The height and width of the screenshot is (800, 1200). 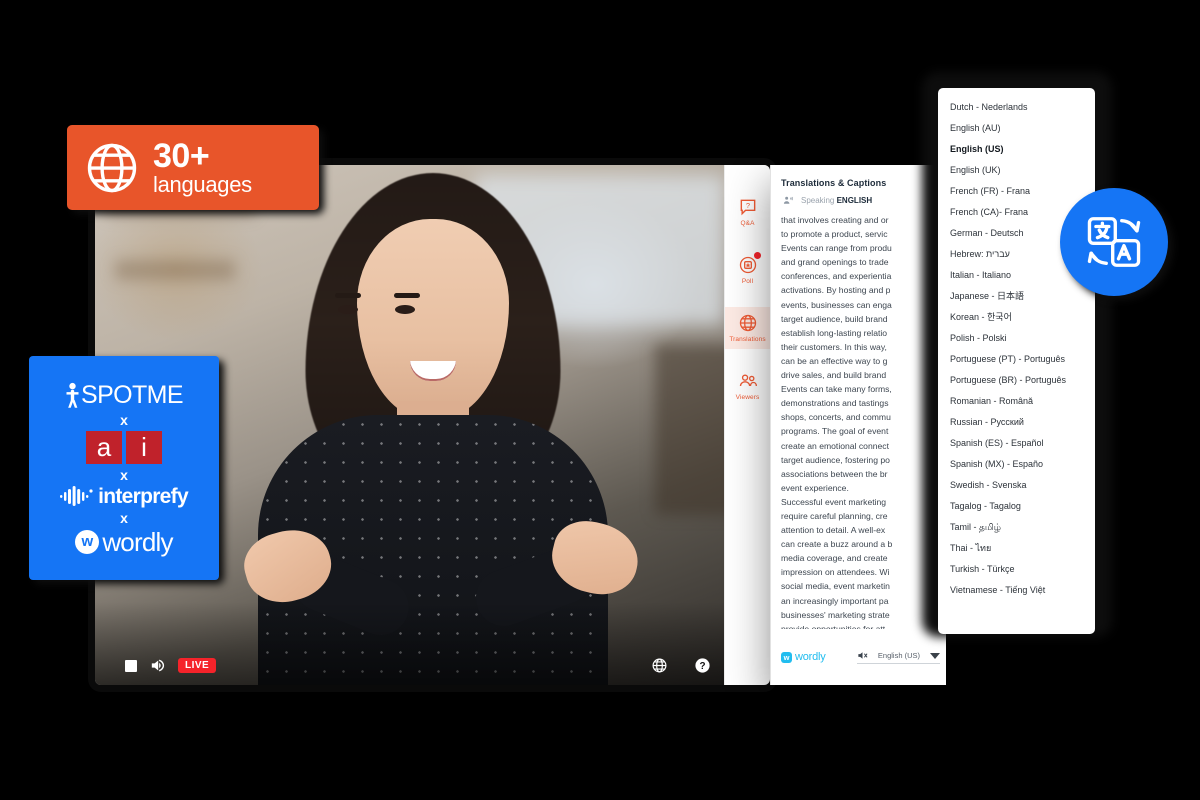 What do you see at coordinates (747, 397) in the screenshot?
I see `rail-item-label: Viewers` at bounding box center [747, 397].